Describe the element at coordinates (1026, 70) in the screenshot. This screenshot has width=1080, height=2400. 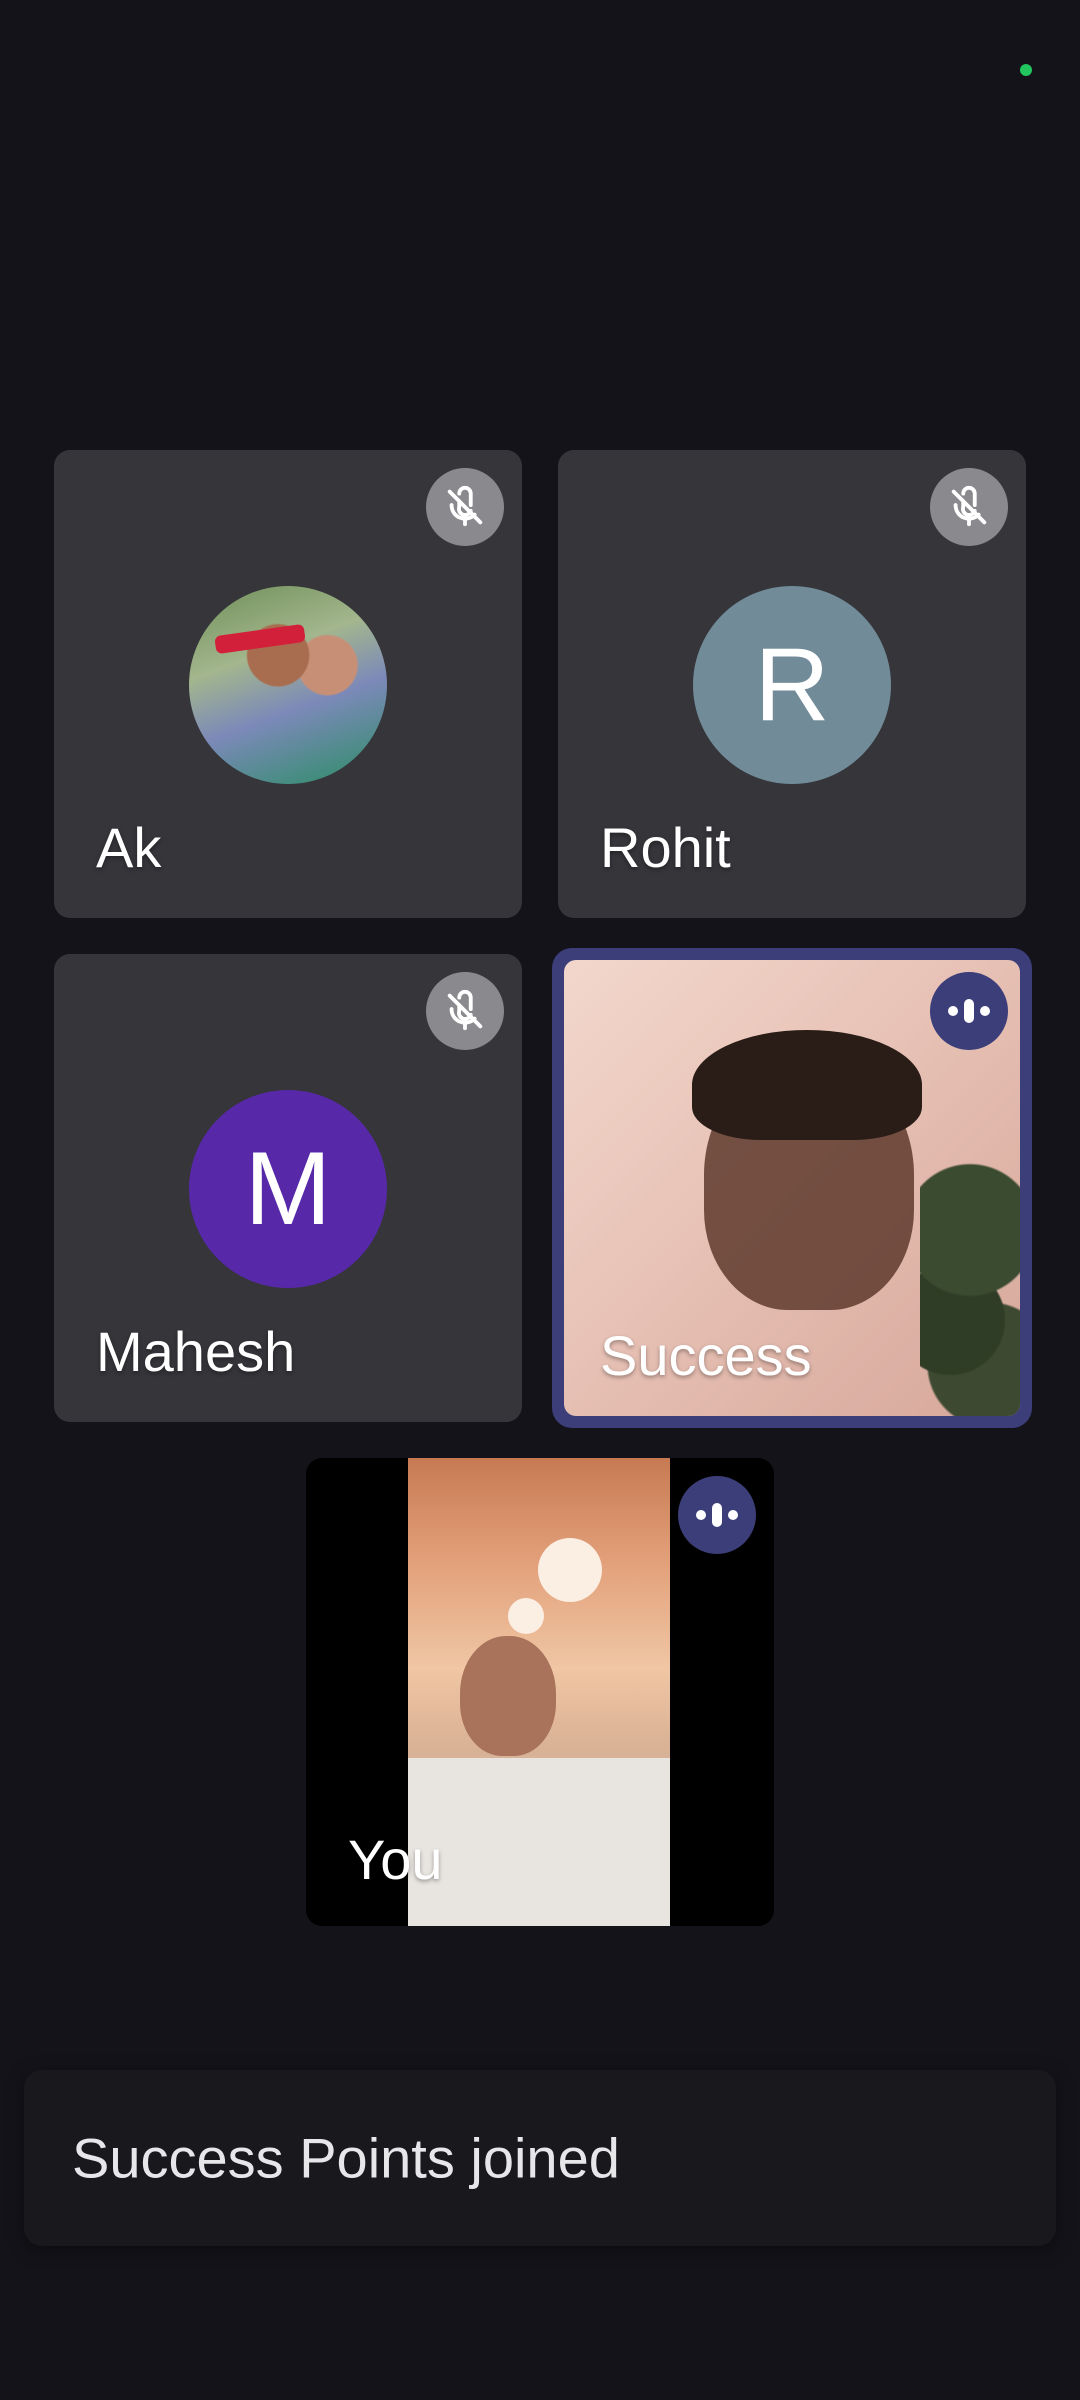
I see `active-indicator-dot` at that location.